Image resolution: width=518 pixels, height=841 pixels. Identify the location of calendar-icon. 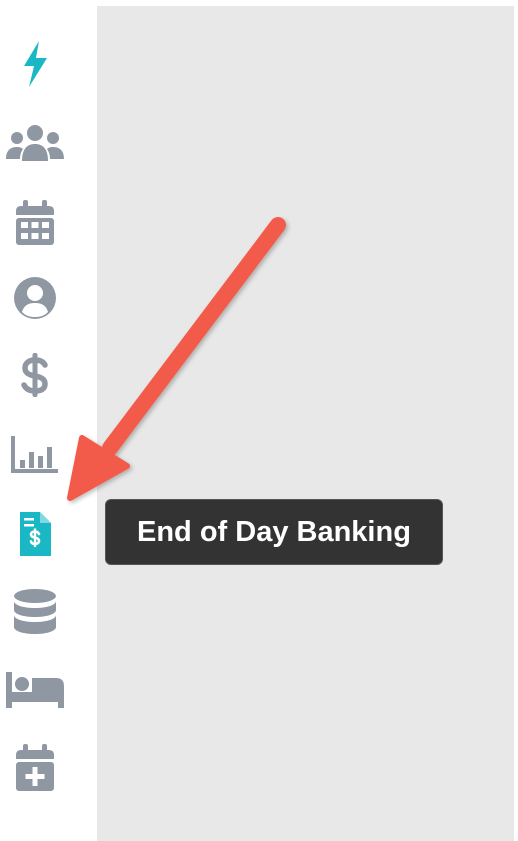
(35, 222).